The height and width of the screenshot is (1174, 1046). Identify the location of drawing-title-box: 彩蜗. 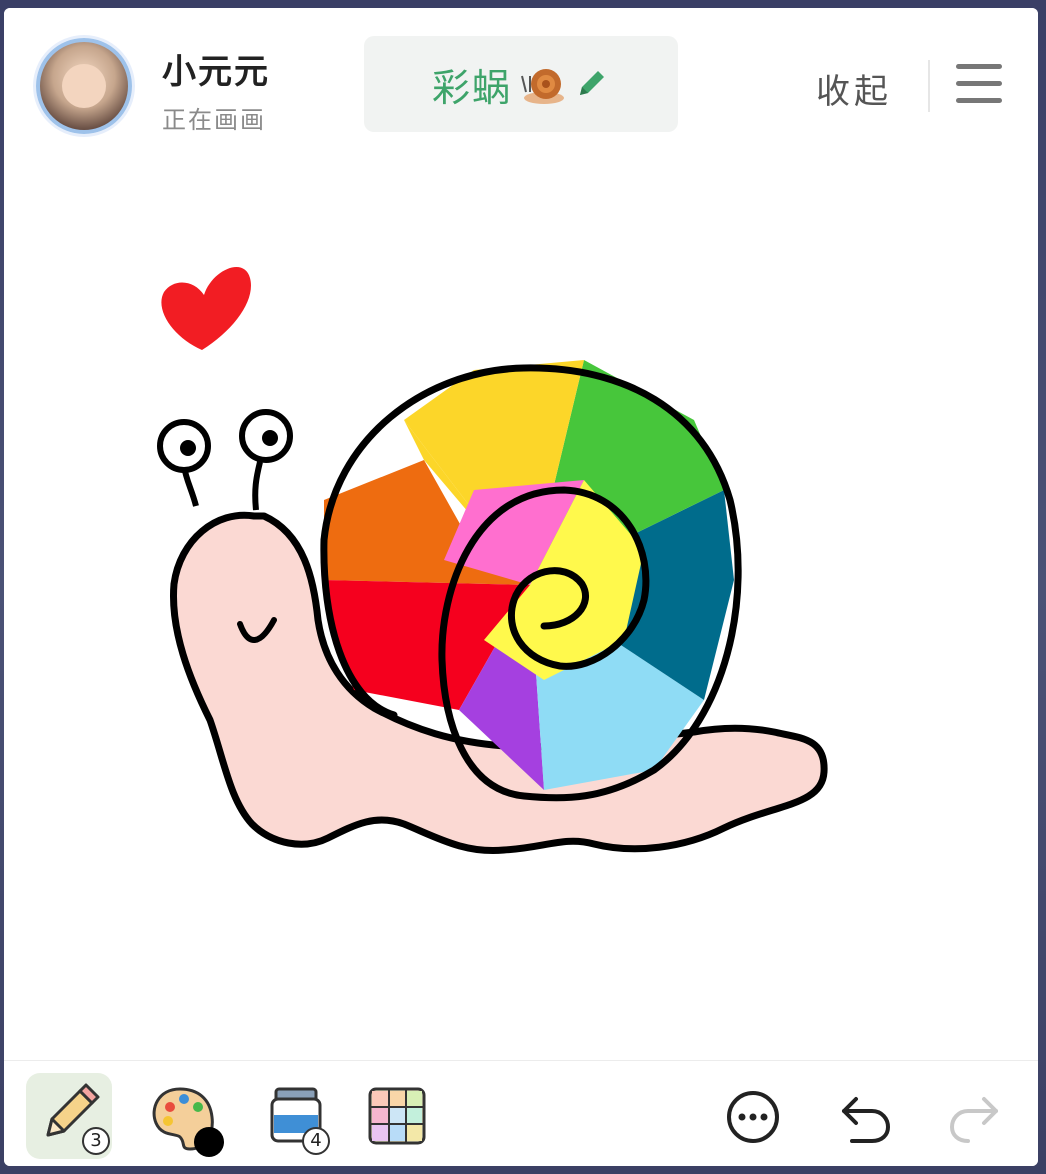
(521, 84).